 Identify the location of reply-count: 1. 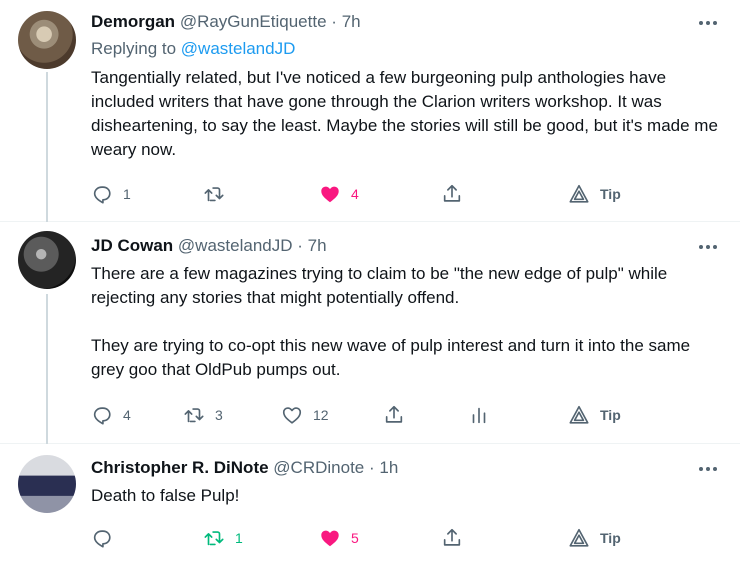
(127, 194).